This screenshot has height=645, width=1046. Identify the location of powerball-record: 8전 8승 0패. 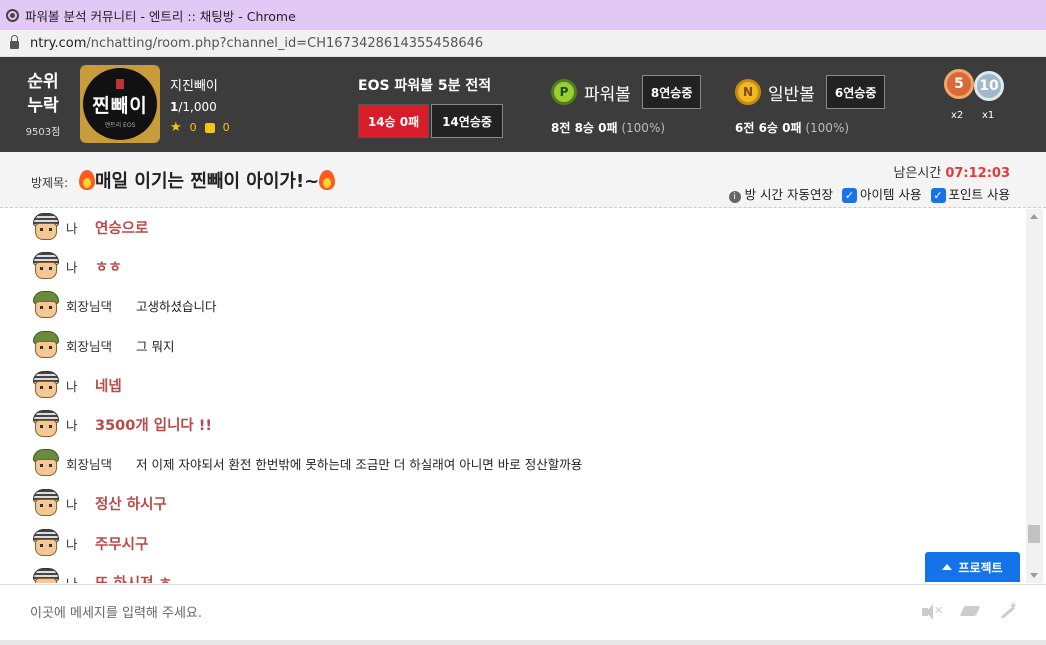
(584, 128).